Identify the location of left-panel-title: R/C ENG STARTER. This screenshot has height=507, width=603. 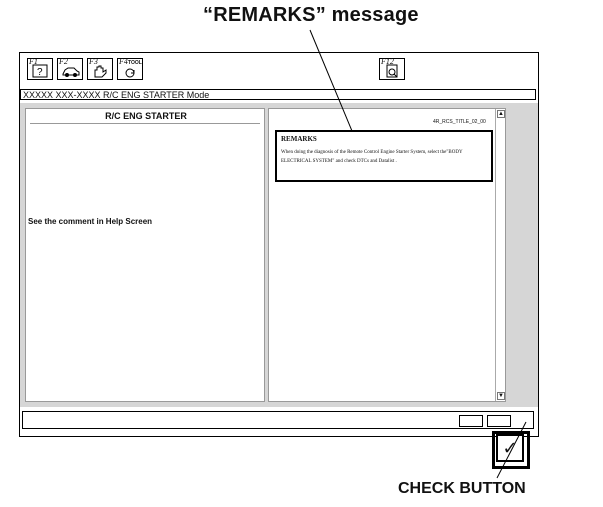
(146, 116).